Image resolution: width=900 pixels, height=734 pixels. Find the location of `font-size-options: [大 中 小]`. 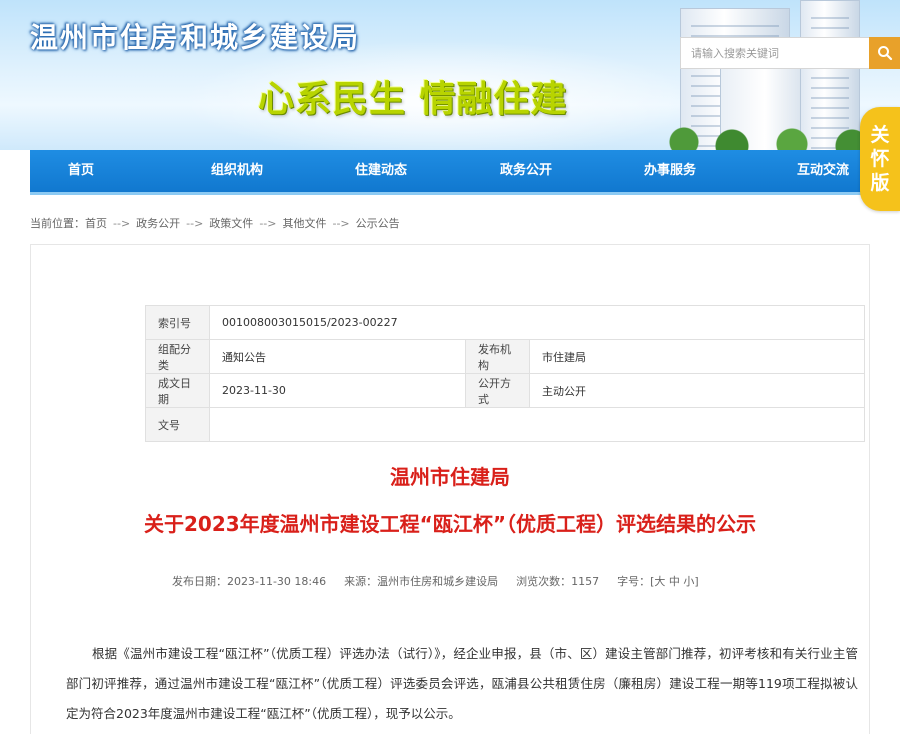

font-size-options: [大 中 小] is located at coordinates (674, 581).